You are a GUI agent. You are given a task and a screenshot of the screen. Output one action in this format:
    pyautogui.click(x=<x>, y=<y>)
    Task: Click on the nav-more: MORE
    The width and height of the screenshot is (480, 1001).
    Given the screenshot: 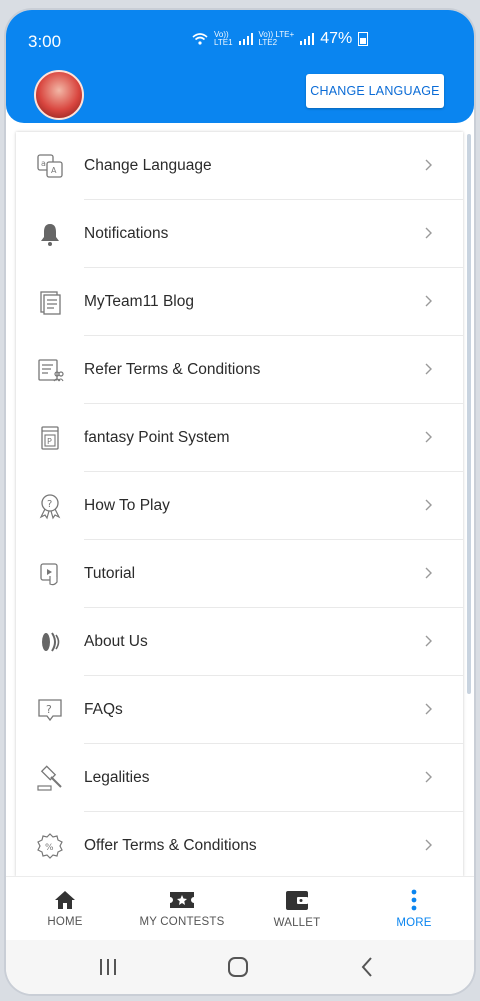 What is the action you would take?
    pyautogui.click(x=414, y=909)
    